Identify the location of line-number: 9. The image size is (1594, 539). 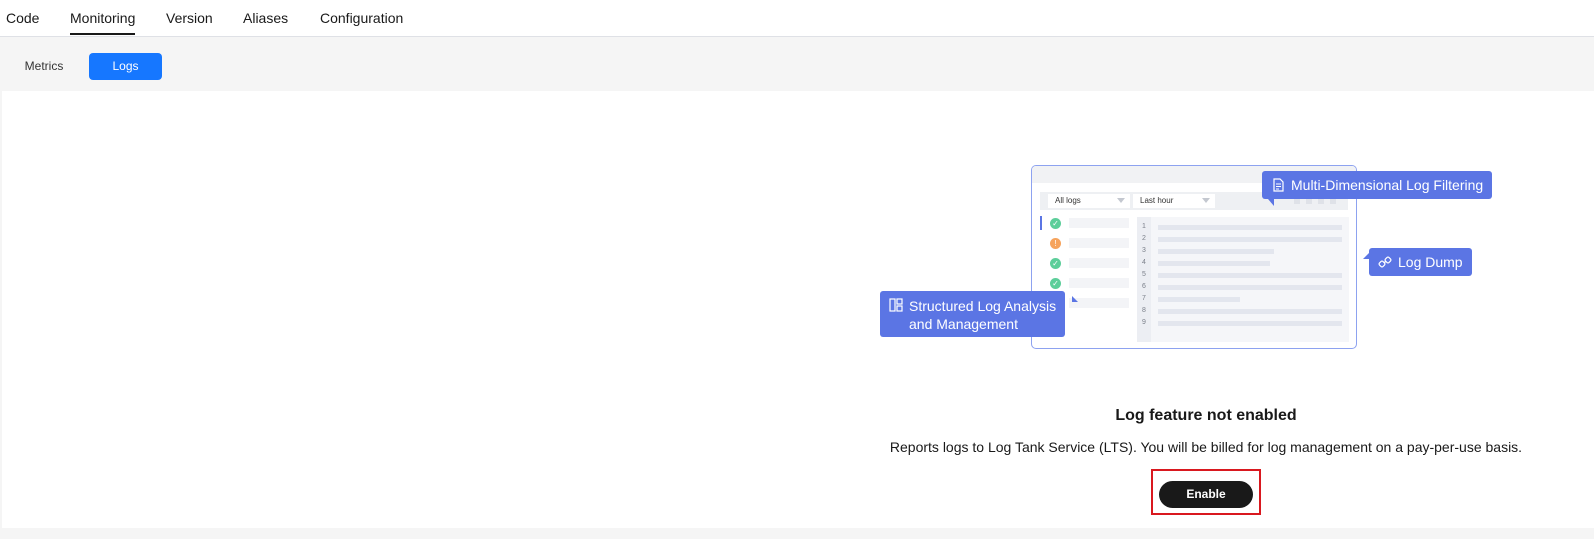
(1144, 322).